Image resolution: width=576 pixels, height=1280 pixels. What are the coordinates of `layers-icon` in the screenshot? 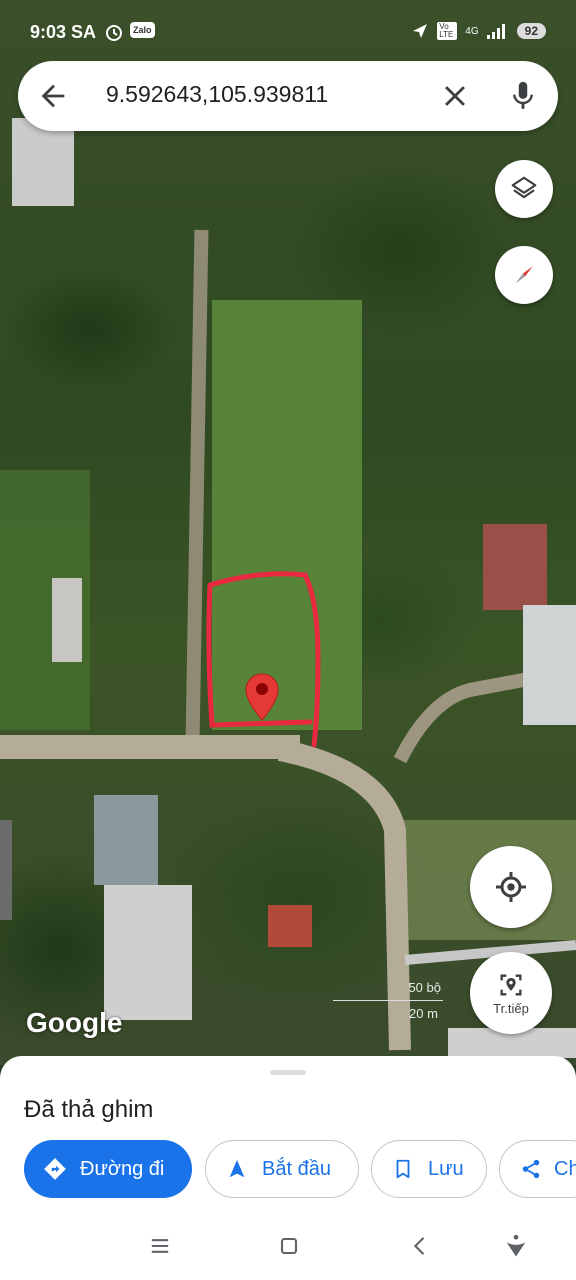 It's located at (524, 187).